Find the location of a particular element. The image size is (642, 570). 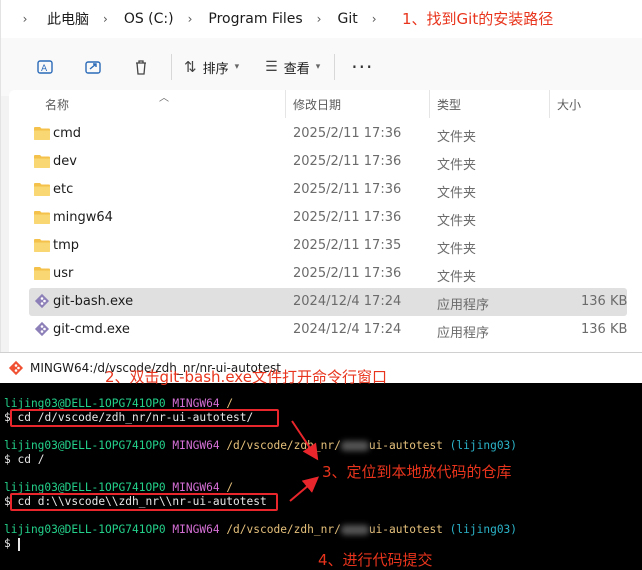

file-row-mingw64: mingw64 2025/2/11 17:36 文件夹 is located at coordinates (328, 218).